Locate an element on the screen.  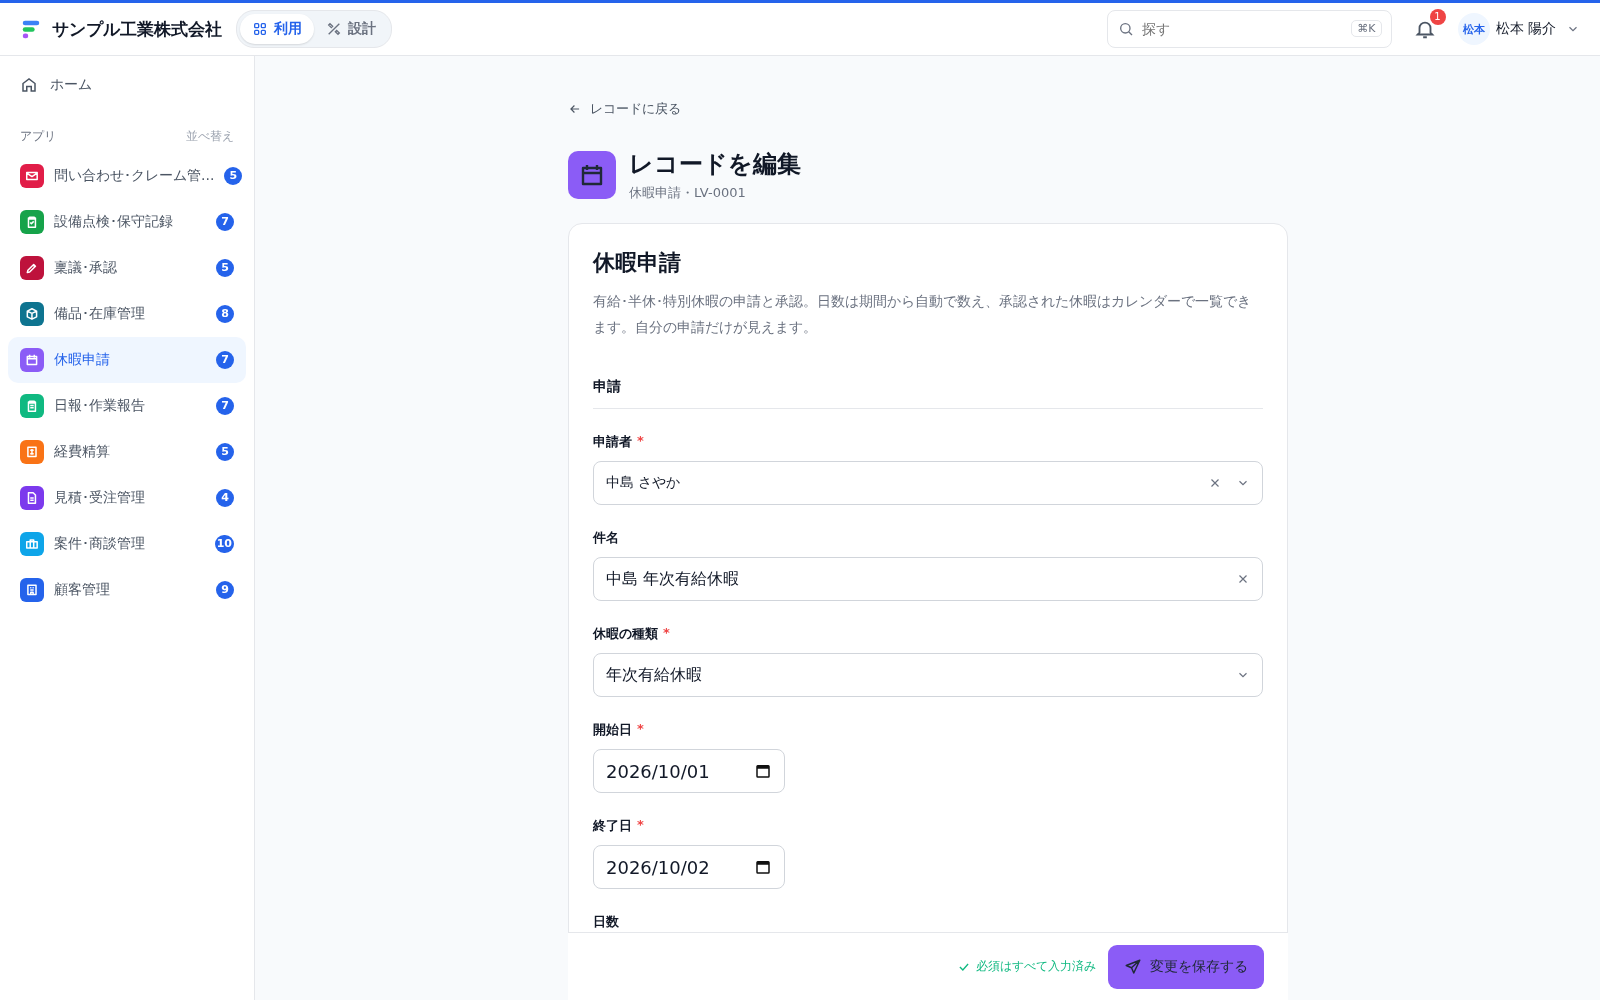
home-link: ホーム is located at coordinates (127, 85).